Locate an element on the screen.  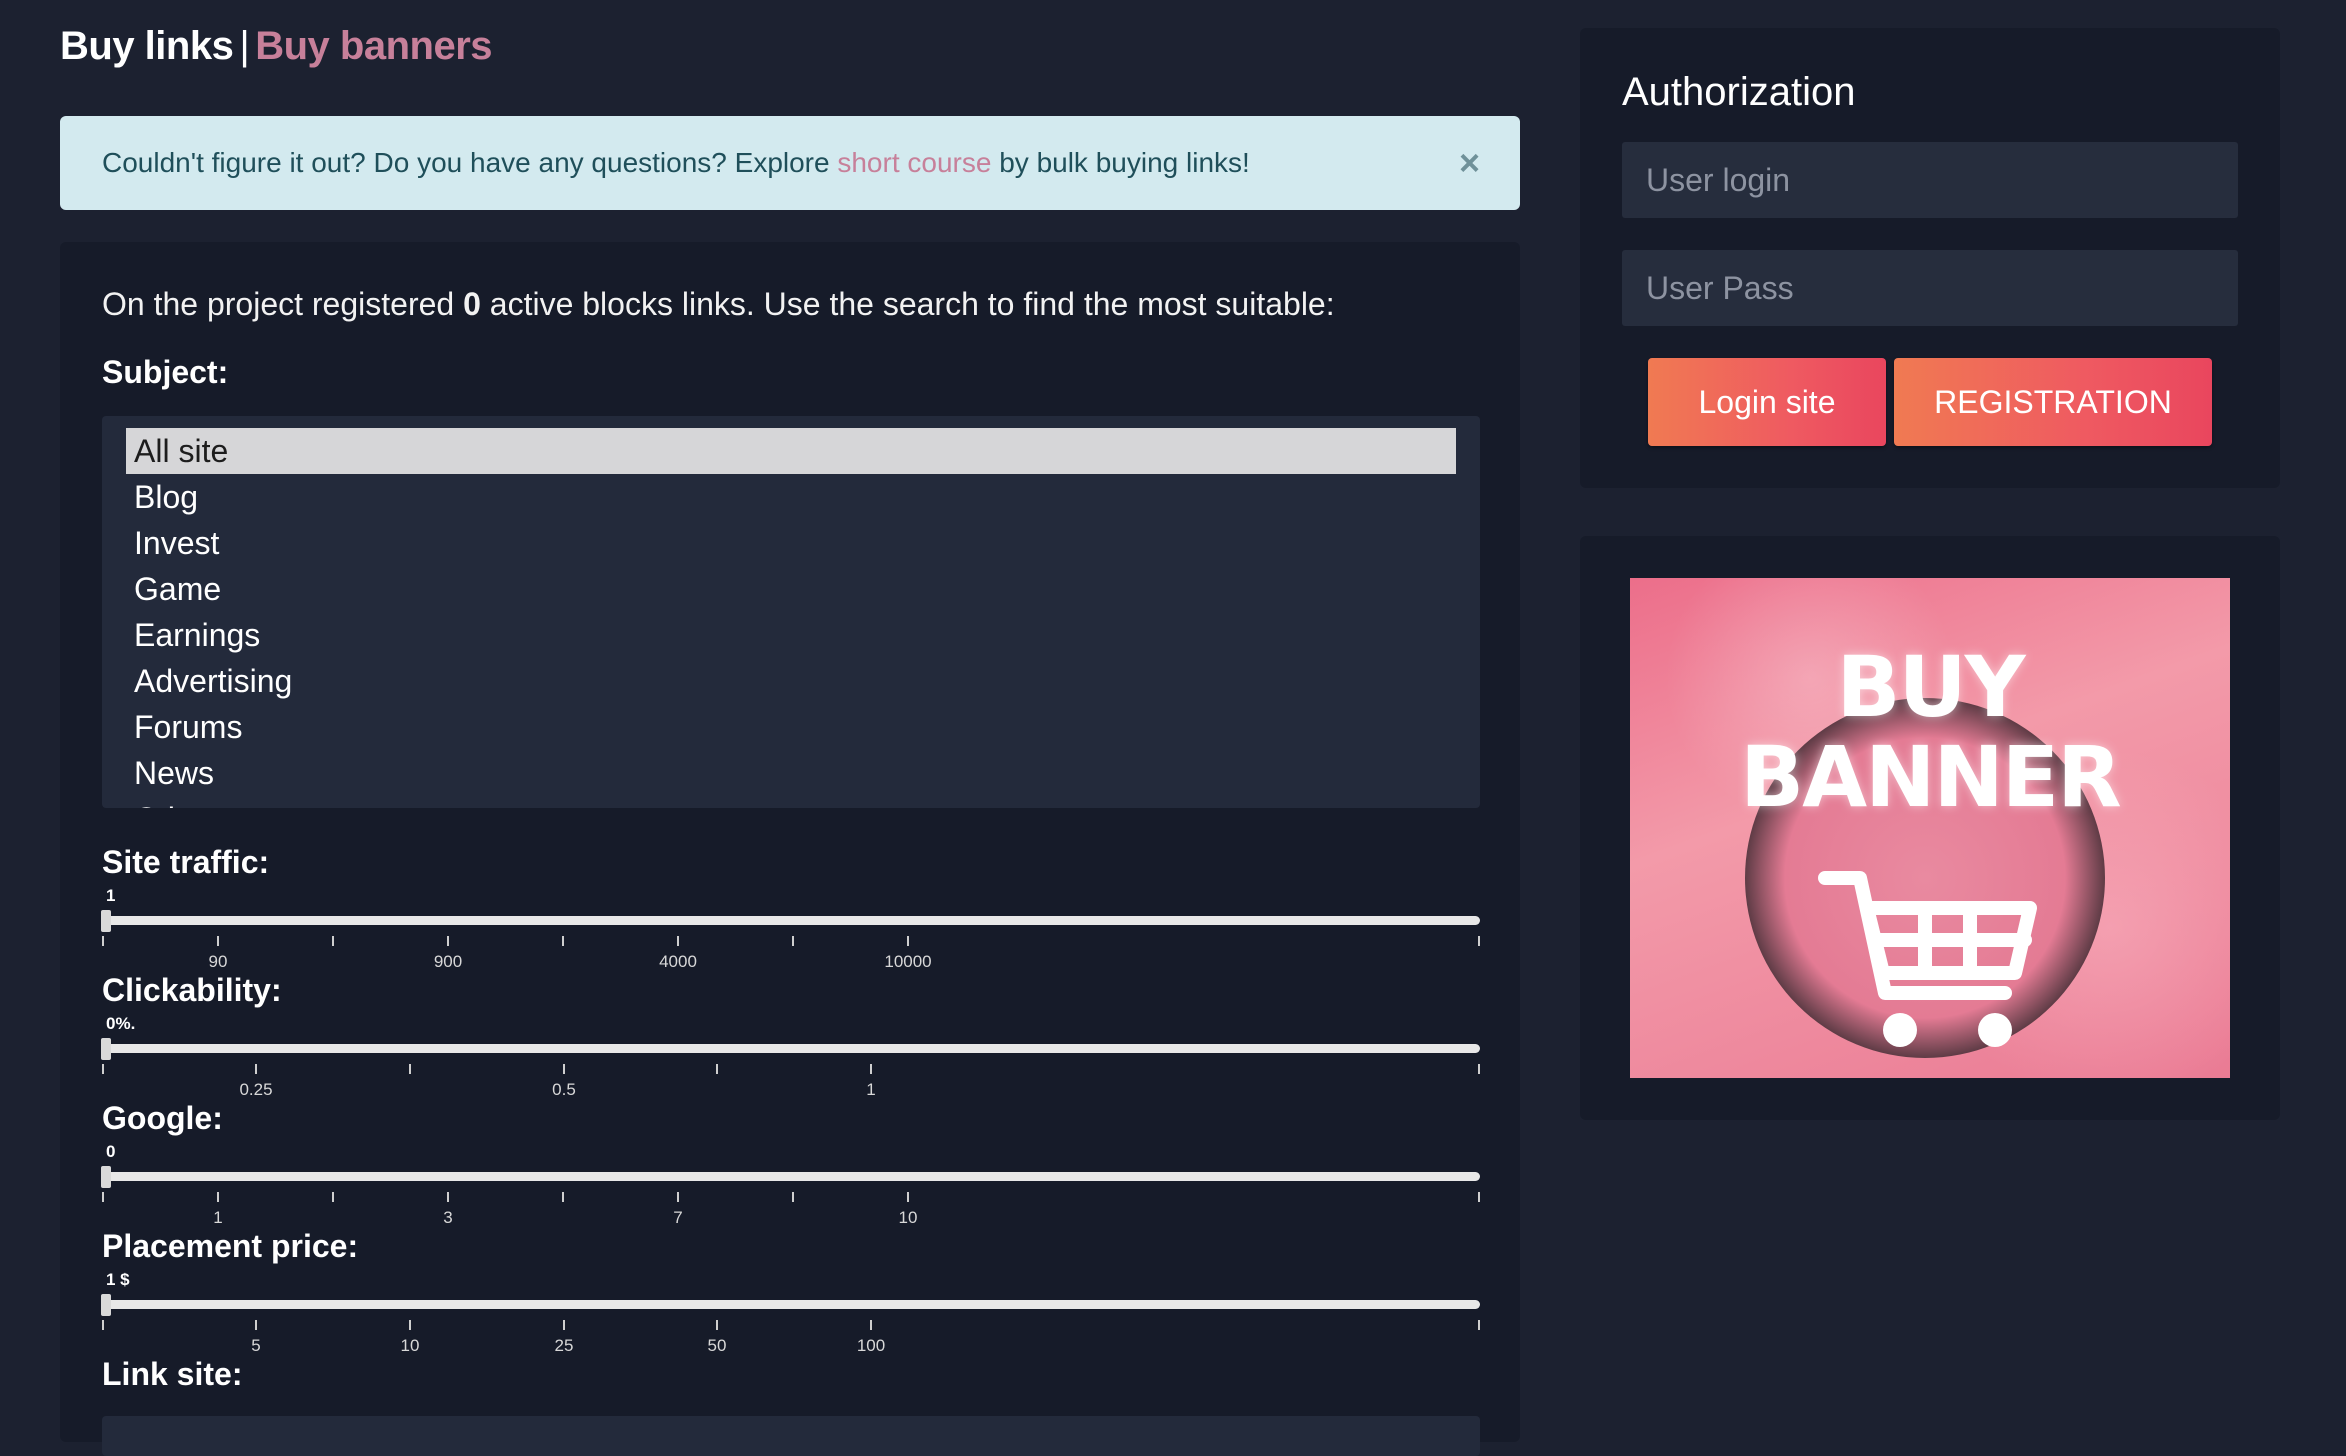
site-traffic-label: Site traffic: is located at coordinates (186, 862).